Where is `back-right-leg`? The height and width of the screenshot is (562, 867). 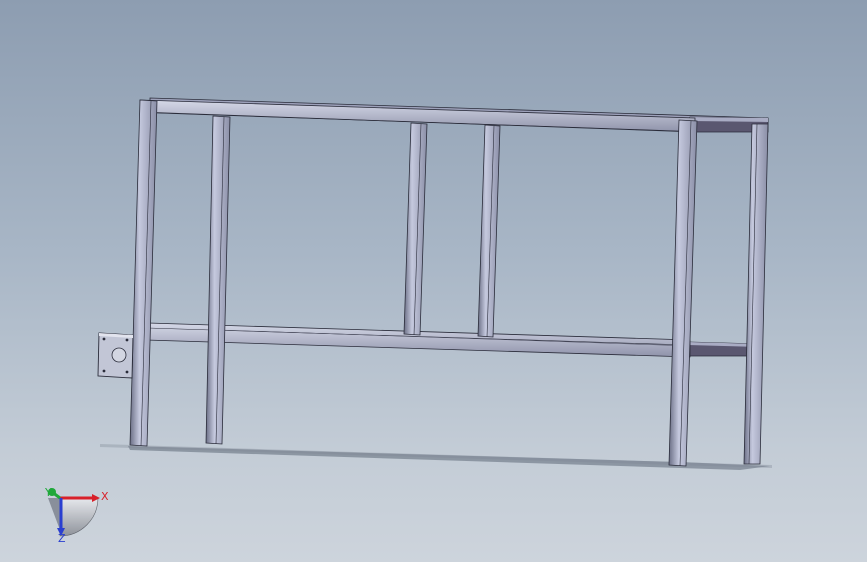
back-right-leg is located at coordinates (756, 294).